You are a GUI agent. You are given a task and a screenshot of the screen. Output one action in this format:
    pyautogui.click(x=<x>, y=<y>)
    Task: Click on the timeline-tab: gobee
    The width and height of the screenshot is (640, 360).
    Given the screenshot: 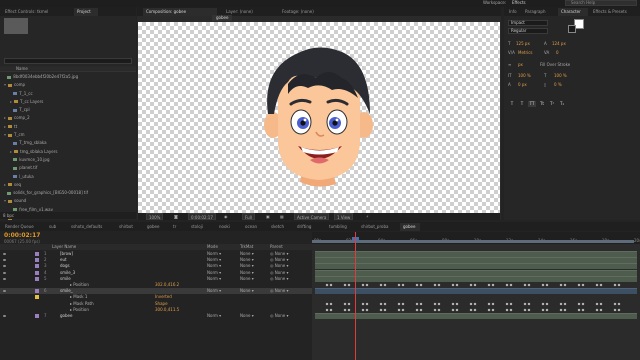 What is the action you would take?
    pyautogui.click(x=410, y=227)
    